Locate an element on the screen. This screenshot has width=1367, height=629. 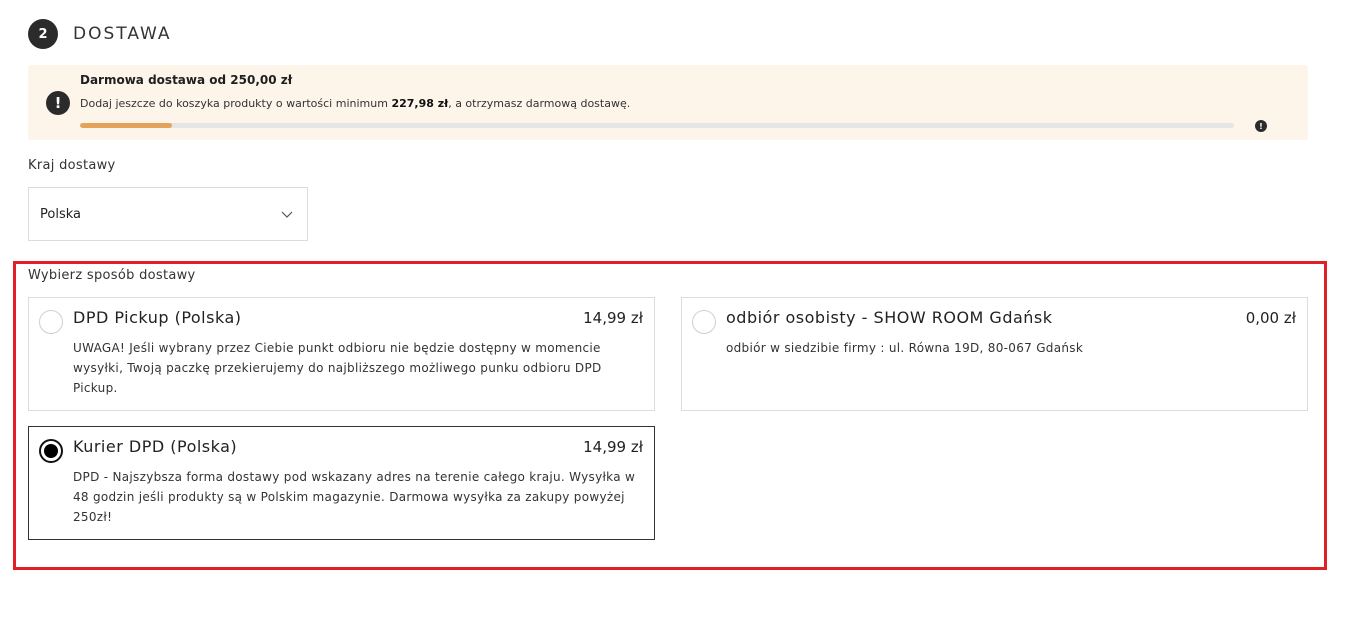
banner-title: Darmowa dostawa od 250,00 zł is located at coordinates (186, 80).